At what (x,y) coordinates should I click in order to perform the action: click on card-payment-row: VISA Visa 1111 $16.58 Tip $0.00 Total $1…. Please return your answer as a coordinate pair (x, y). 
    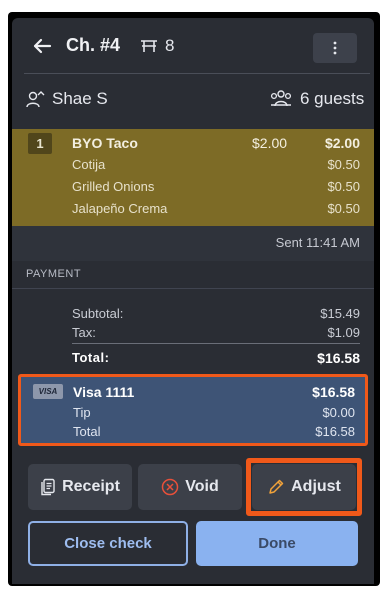
    Looking at the image, I should click on (193, 410).